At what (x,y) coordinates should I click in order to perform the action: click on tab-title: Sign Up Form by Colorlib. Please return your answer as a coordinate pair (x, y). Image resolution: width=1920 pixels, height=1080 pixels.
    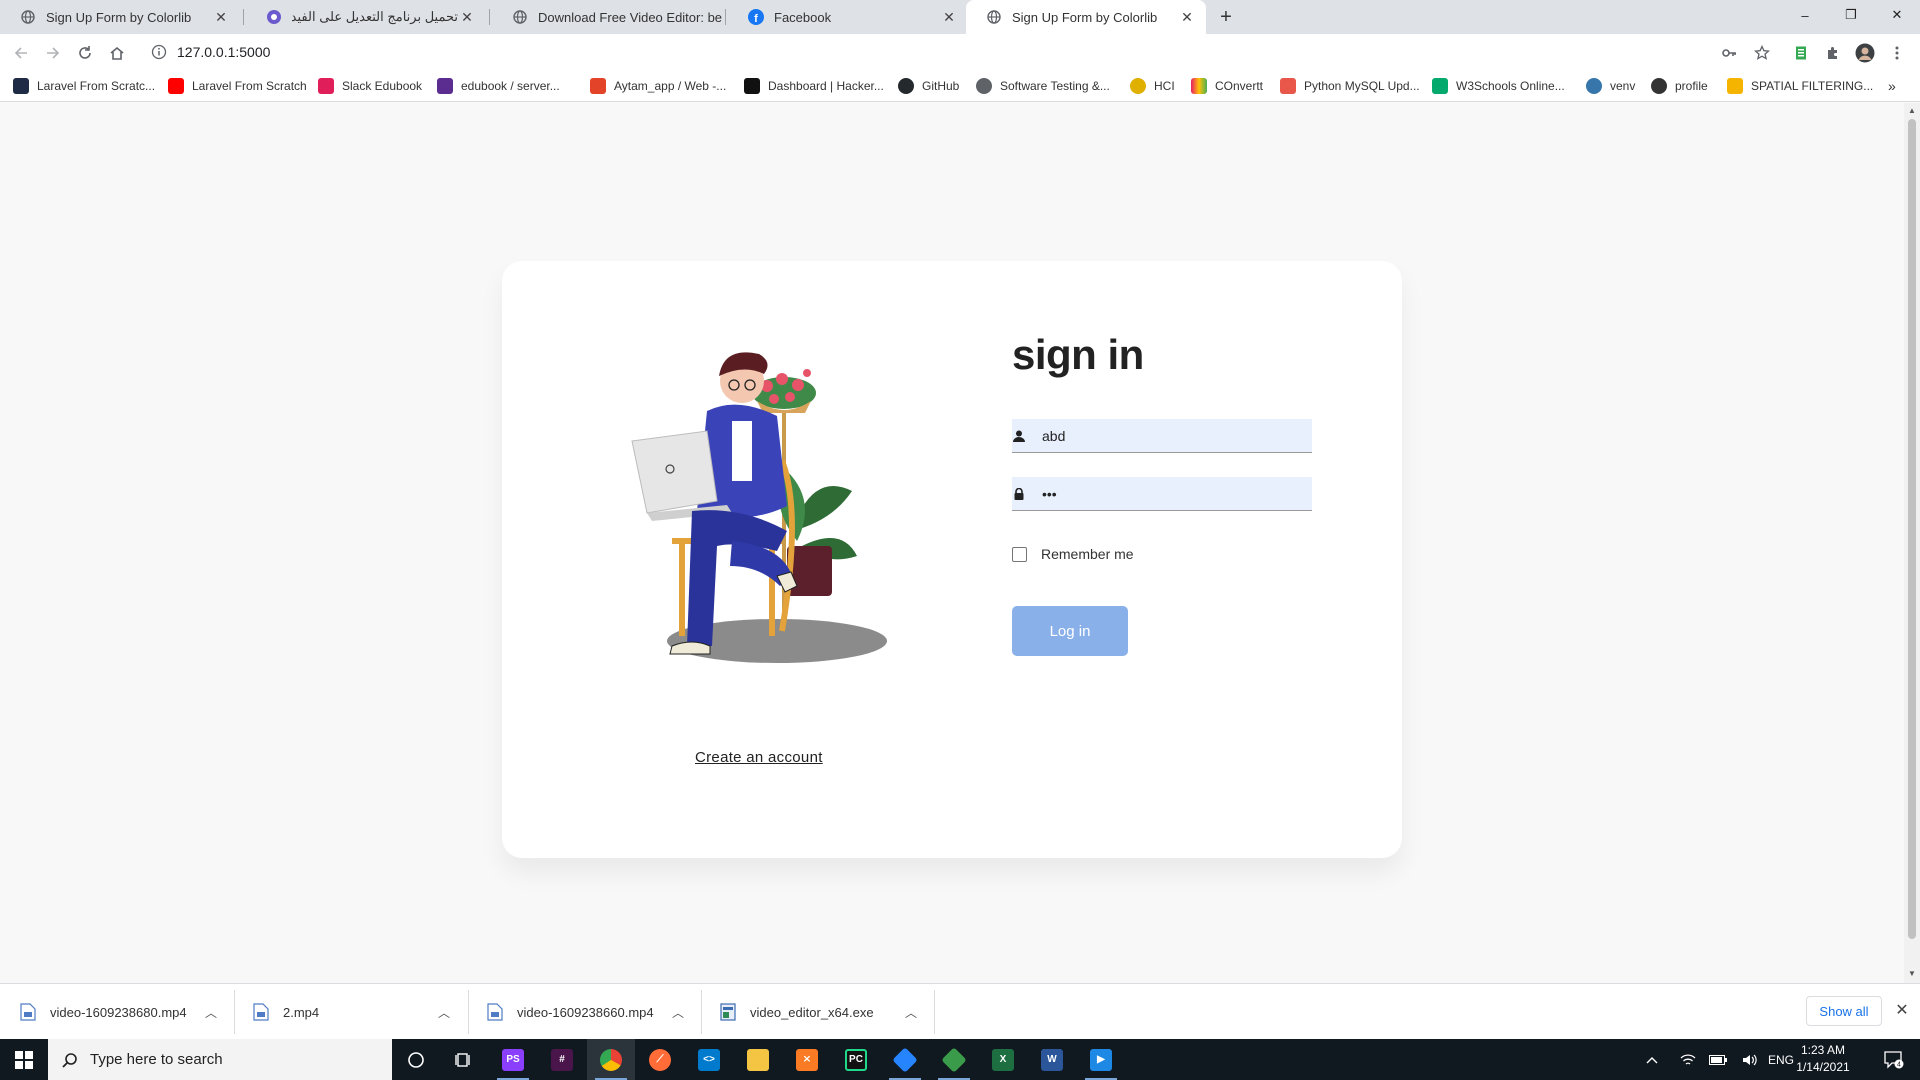
    Looking at the image, I should click on (1085, 17).